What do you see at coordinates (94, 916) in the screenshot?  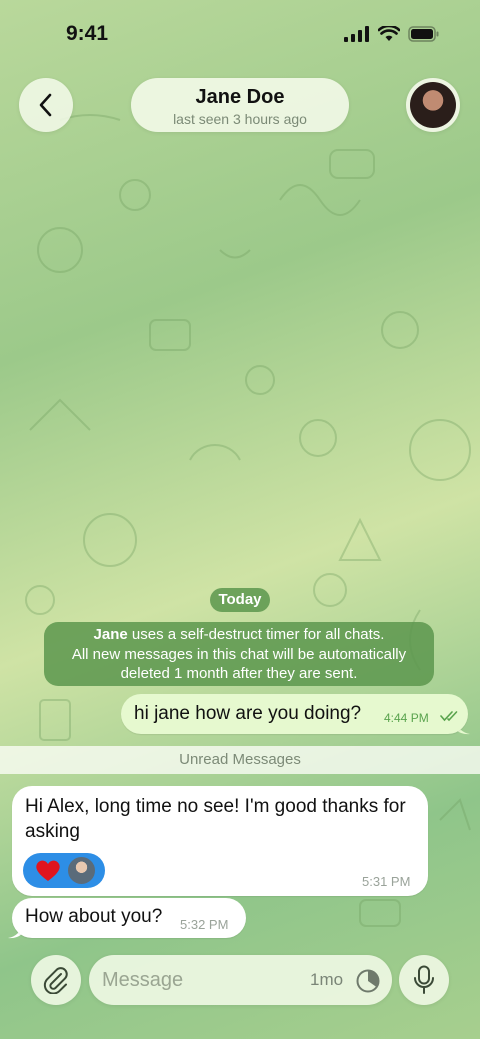 I see `message-text: How about you?` at bounding box center [94, 916].